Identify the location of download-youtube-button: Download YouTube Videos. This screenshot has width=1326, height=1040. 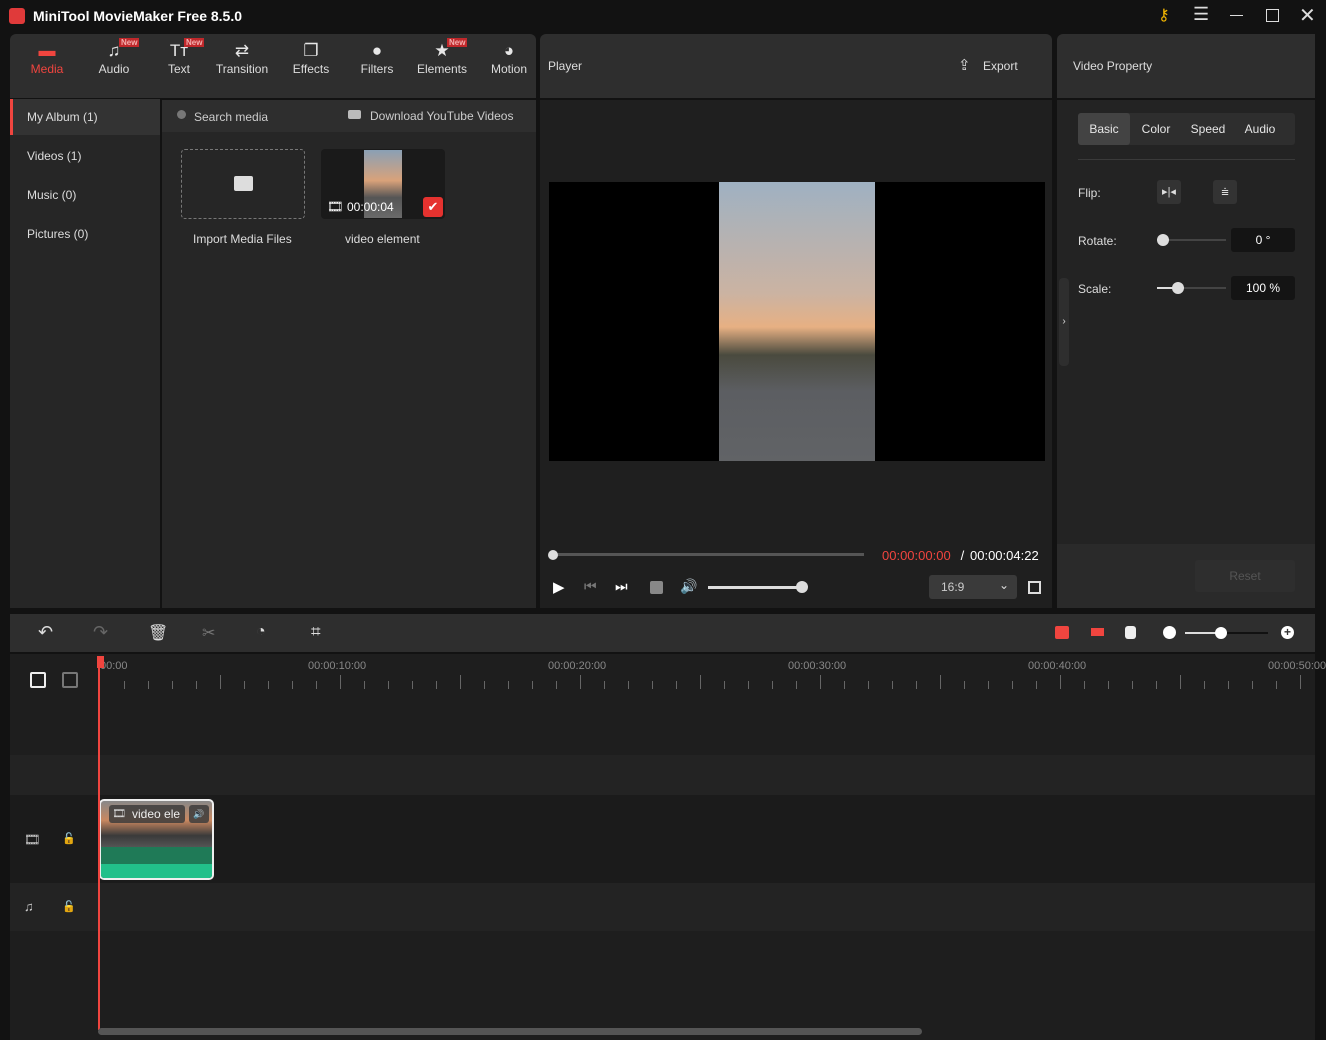
(441, 116).